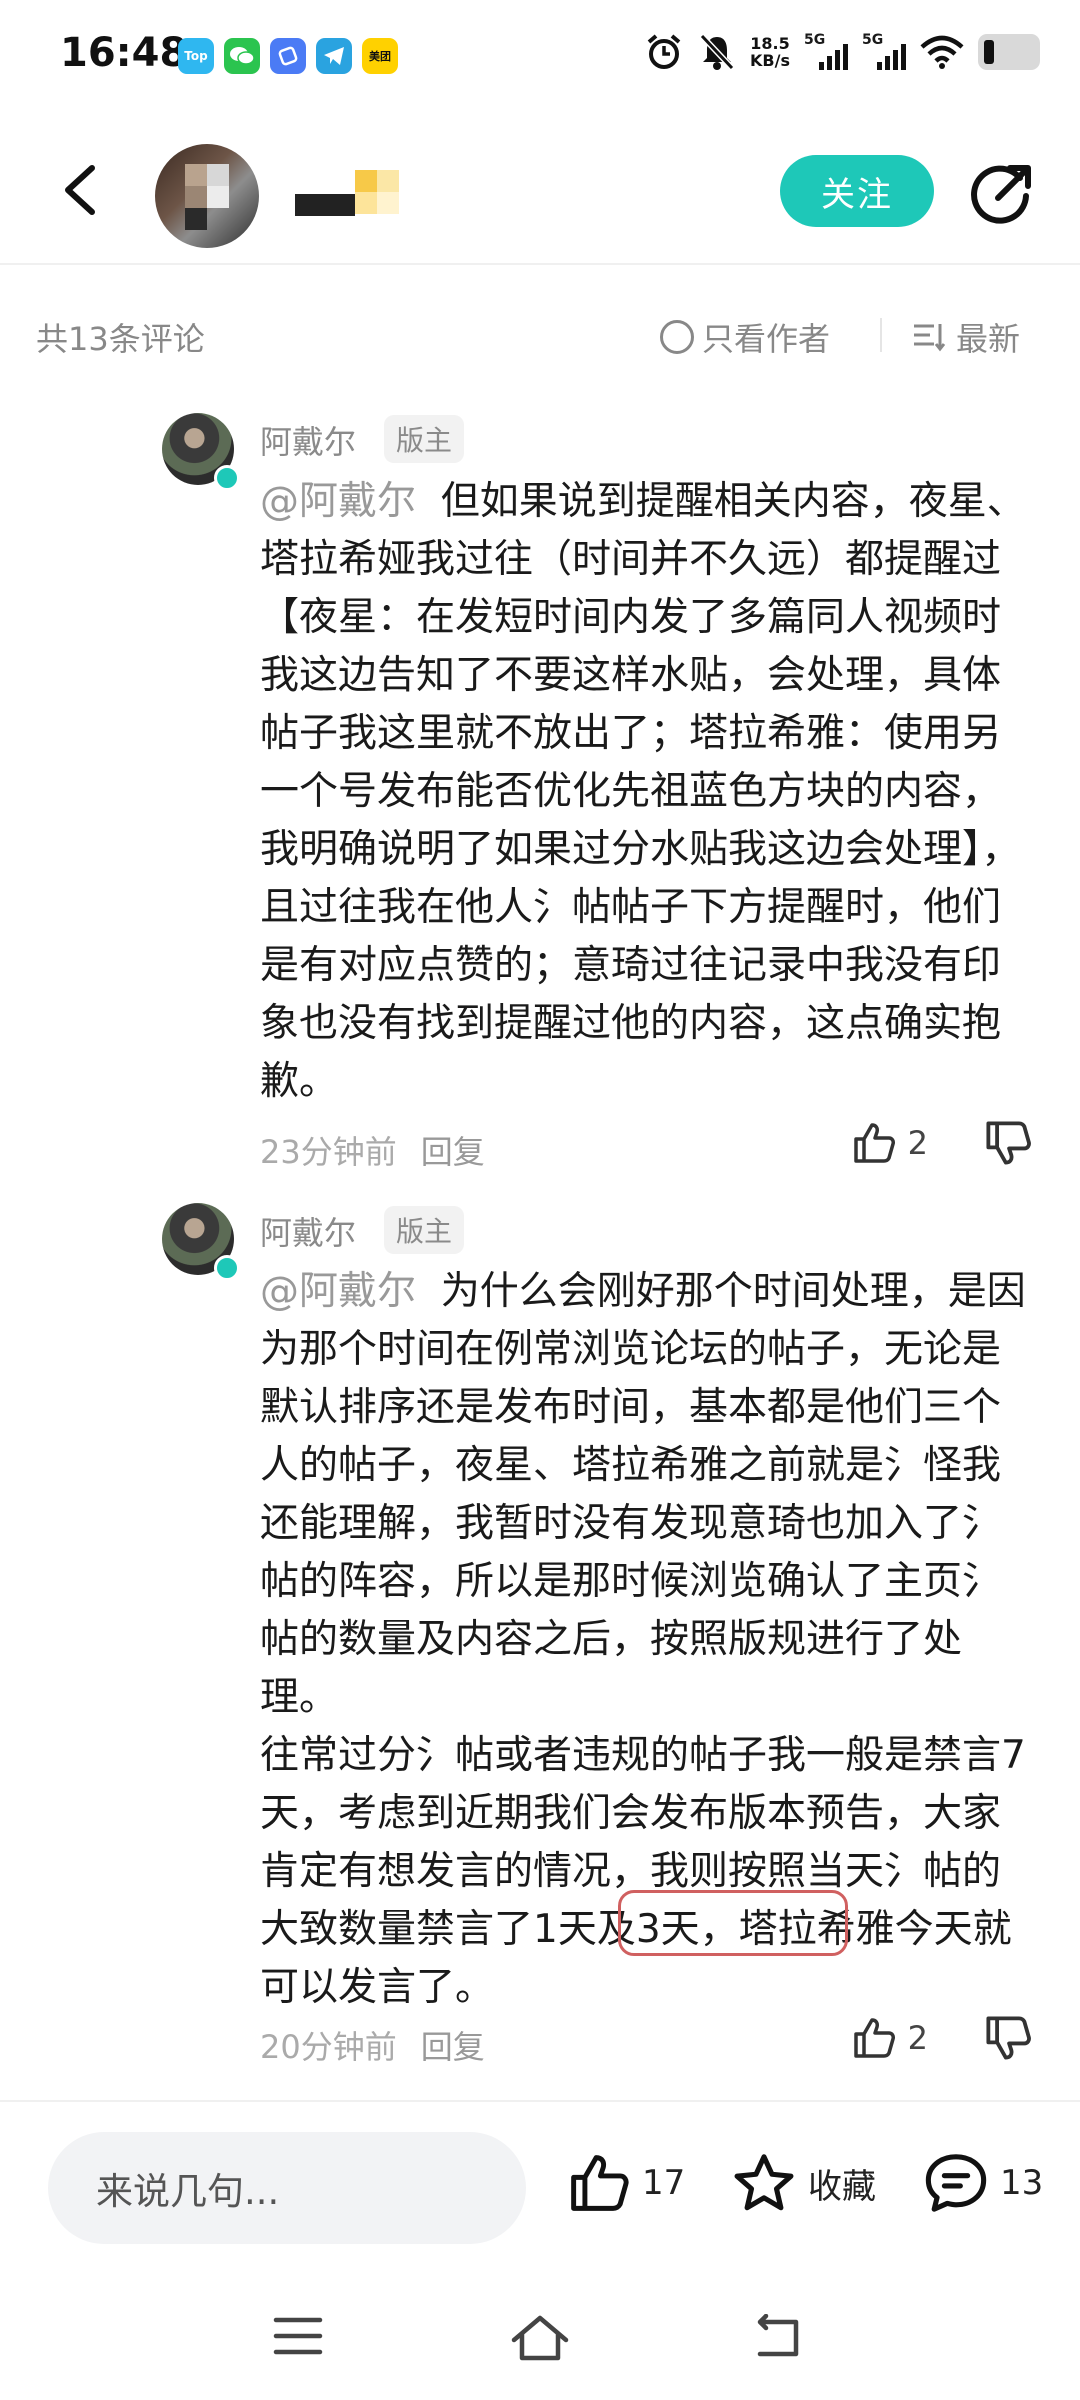 The image size is (1080, 2400). What do you see at coordinates (540, 187) in the screenshot?
I see `post-header: 关注` at bounding box center [540, 187].